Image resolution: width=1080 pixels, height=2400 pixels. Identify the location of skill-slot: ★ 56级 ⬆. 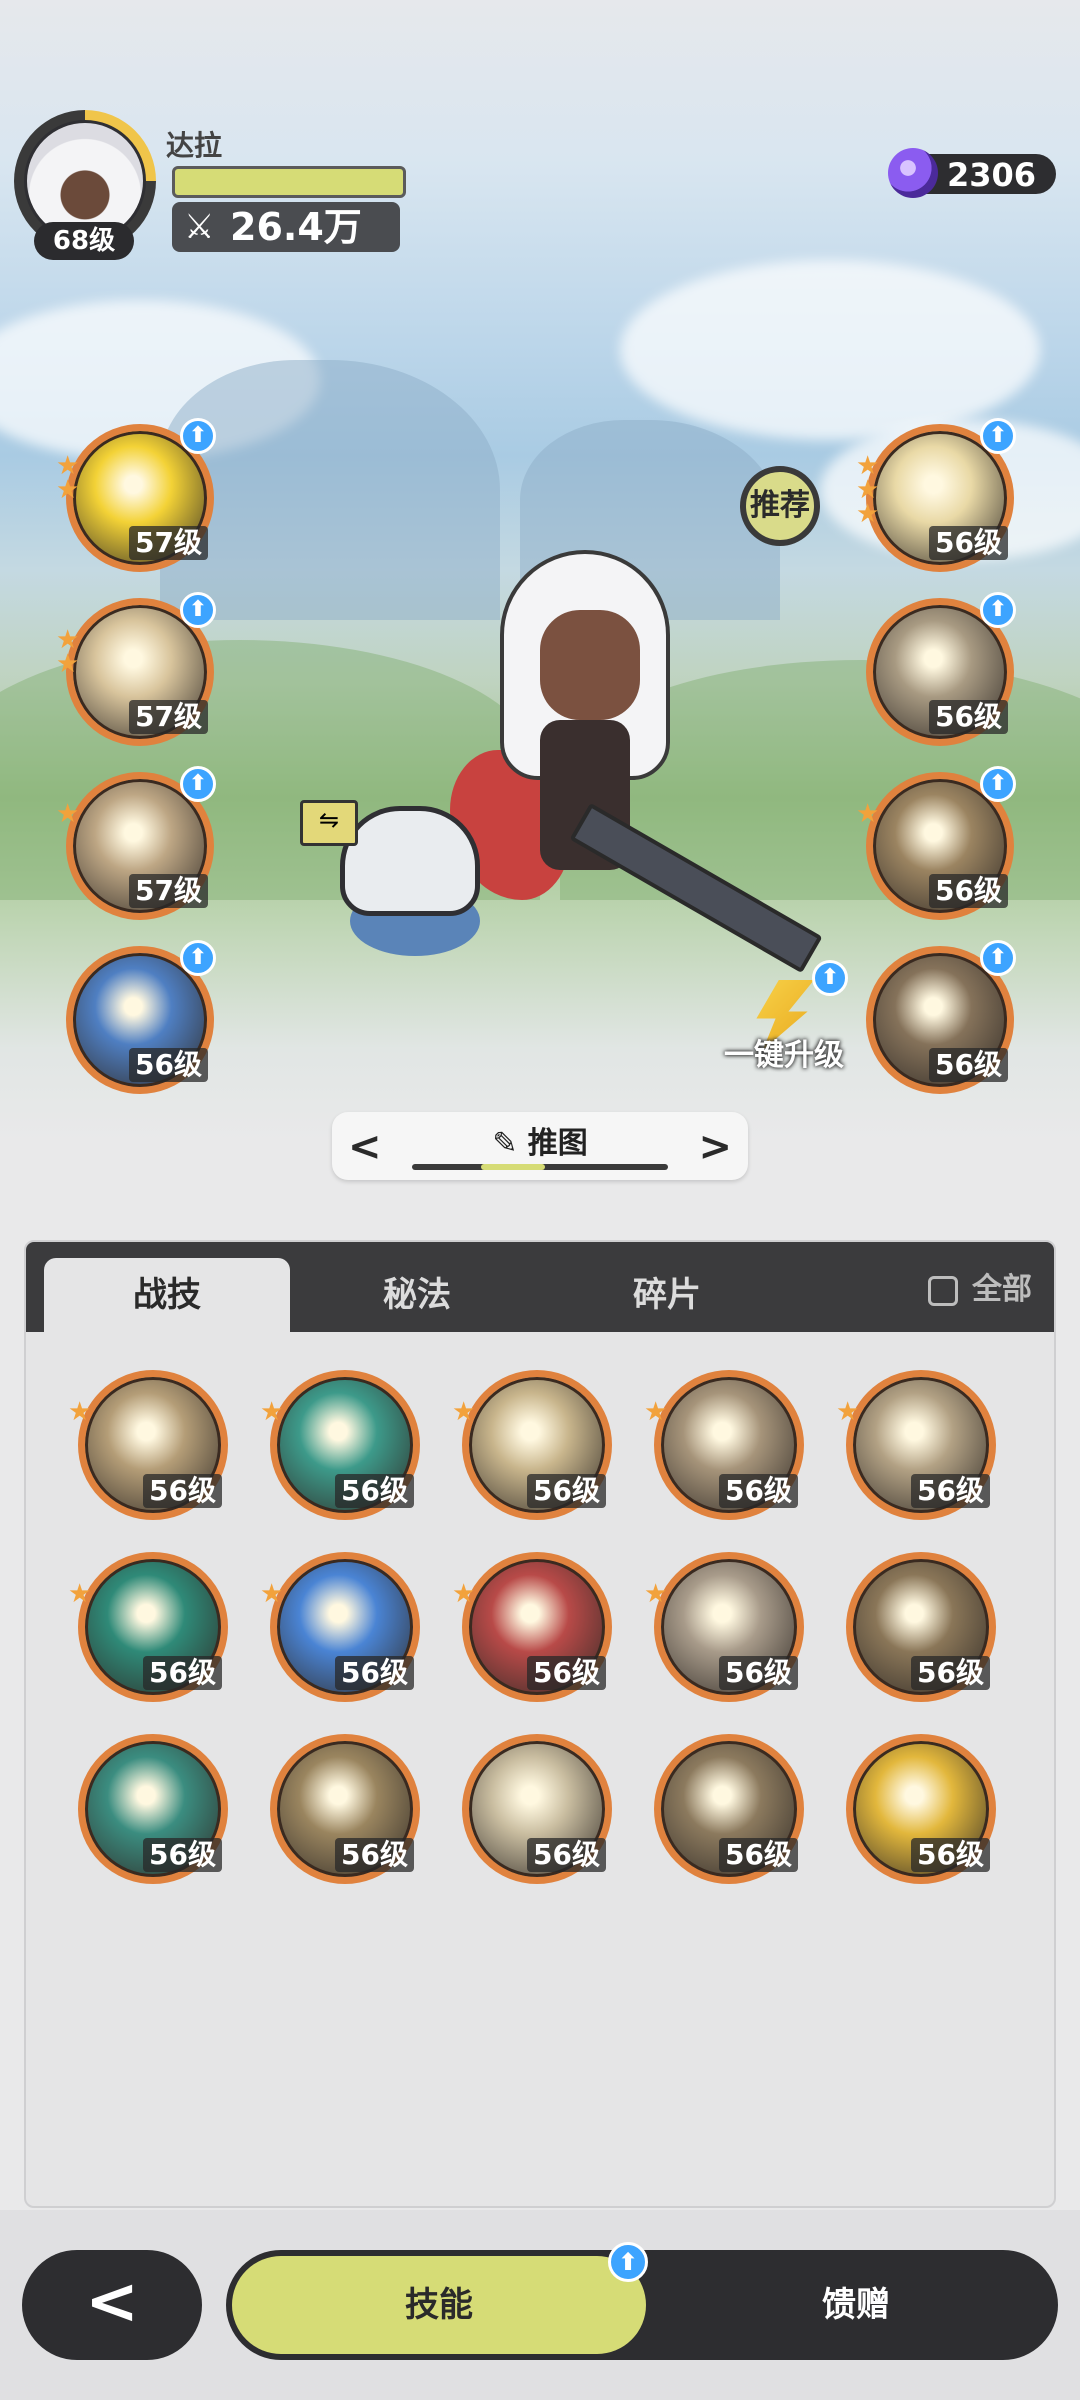
(936, 843).